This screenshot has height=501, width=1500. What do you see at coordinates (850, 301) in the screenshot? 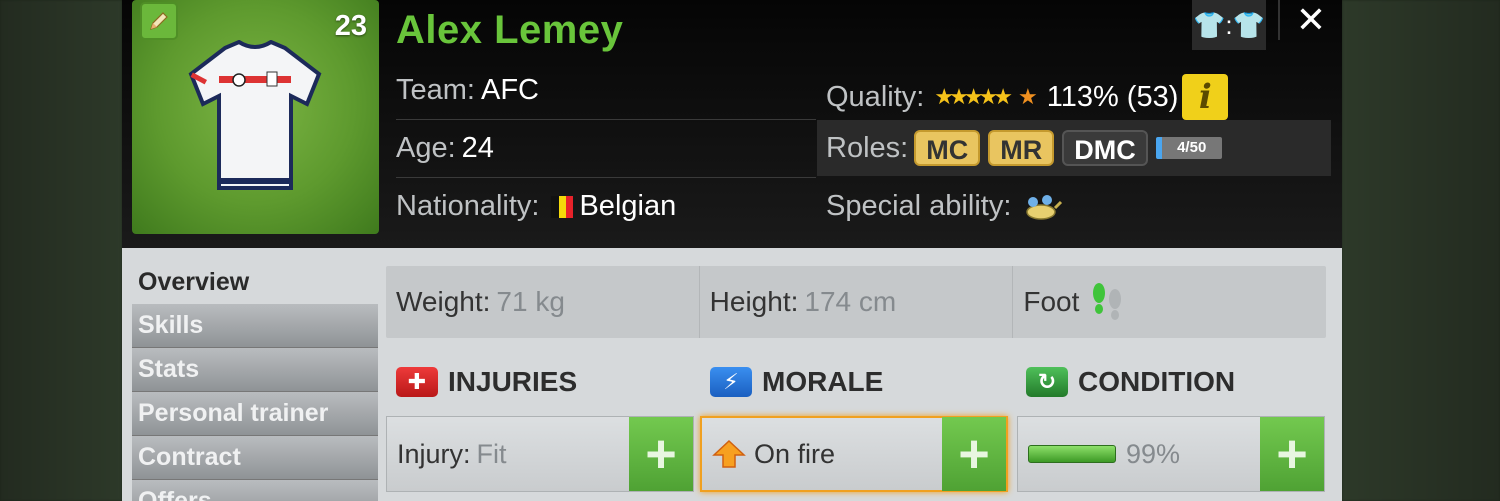
I see `height-value: 174 cm` at bounding box center [850, 301].